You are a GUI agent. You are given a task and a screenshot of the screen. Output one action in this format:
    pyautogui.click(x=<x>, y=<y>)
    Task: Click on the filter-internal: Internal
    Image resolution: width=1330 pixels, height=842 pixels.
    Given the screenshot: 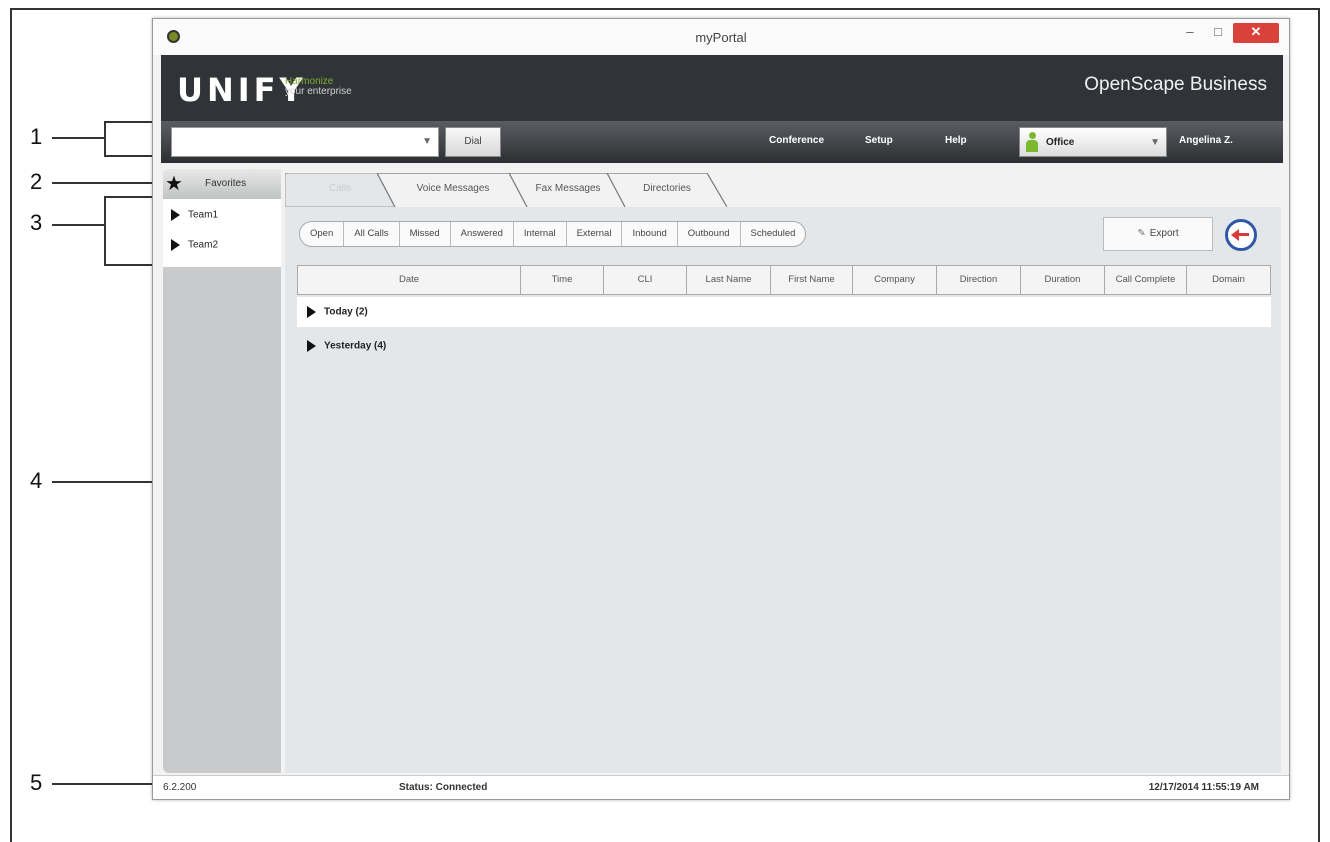 What is the action you would take?
    pyautogui.click(x=540, y=234)
    